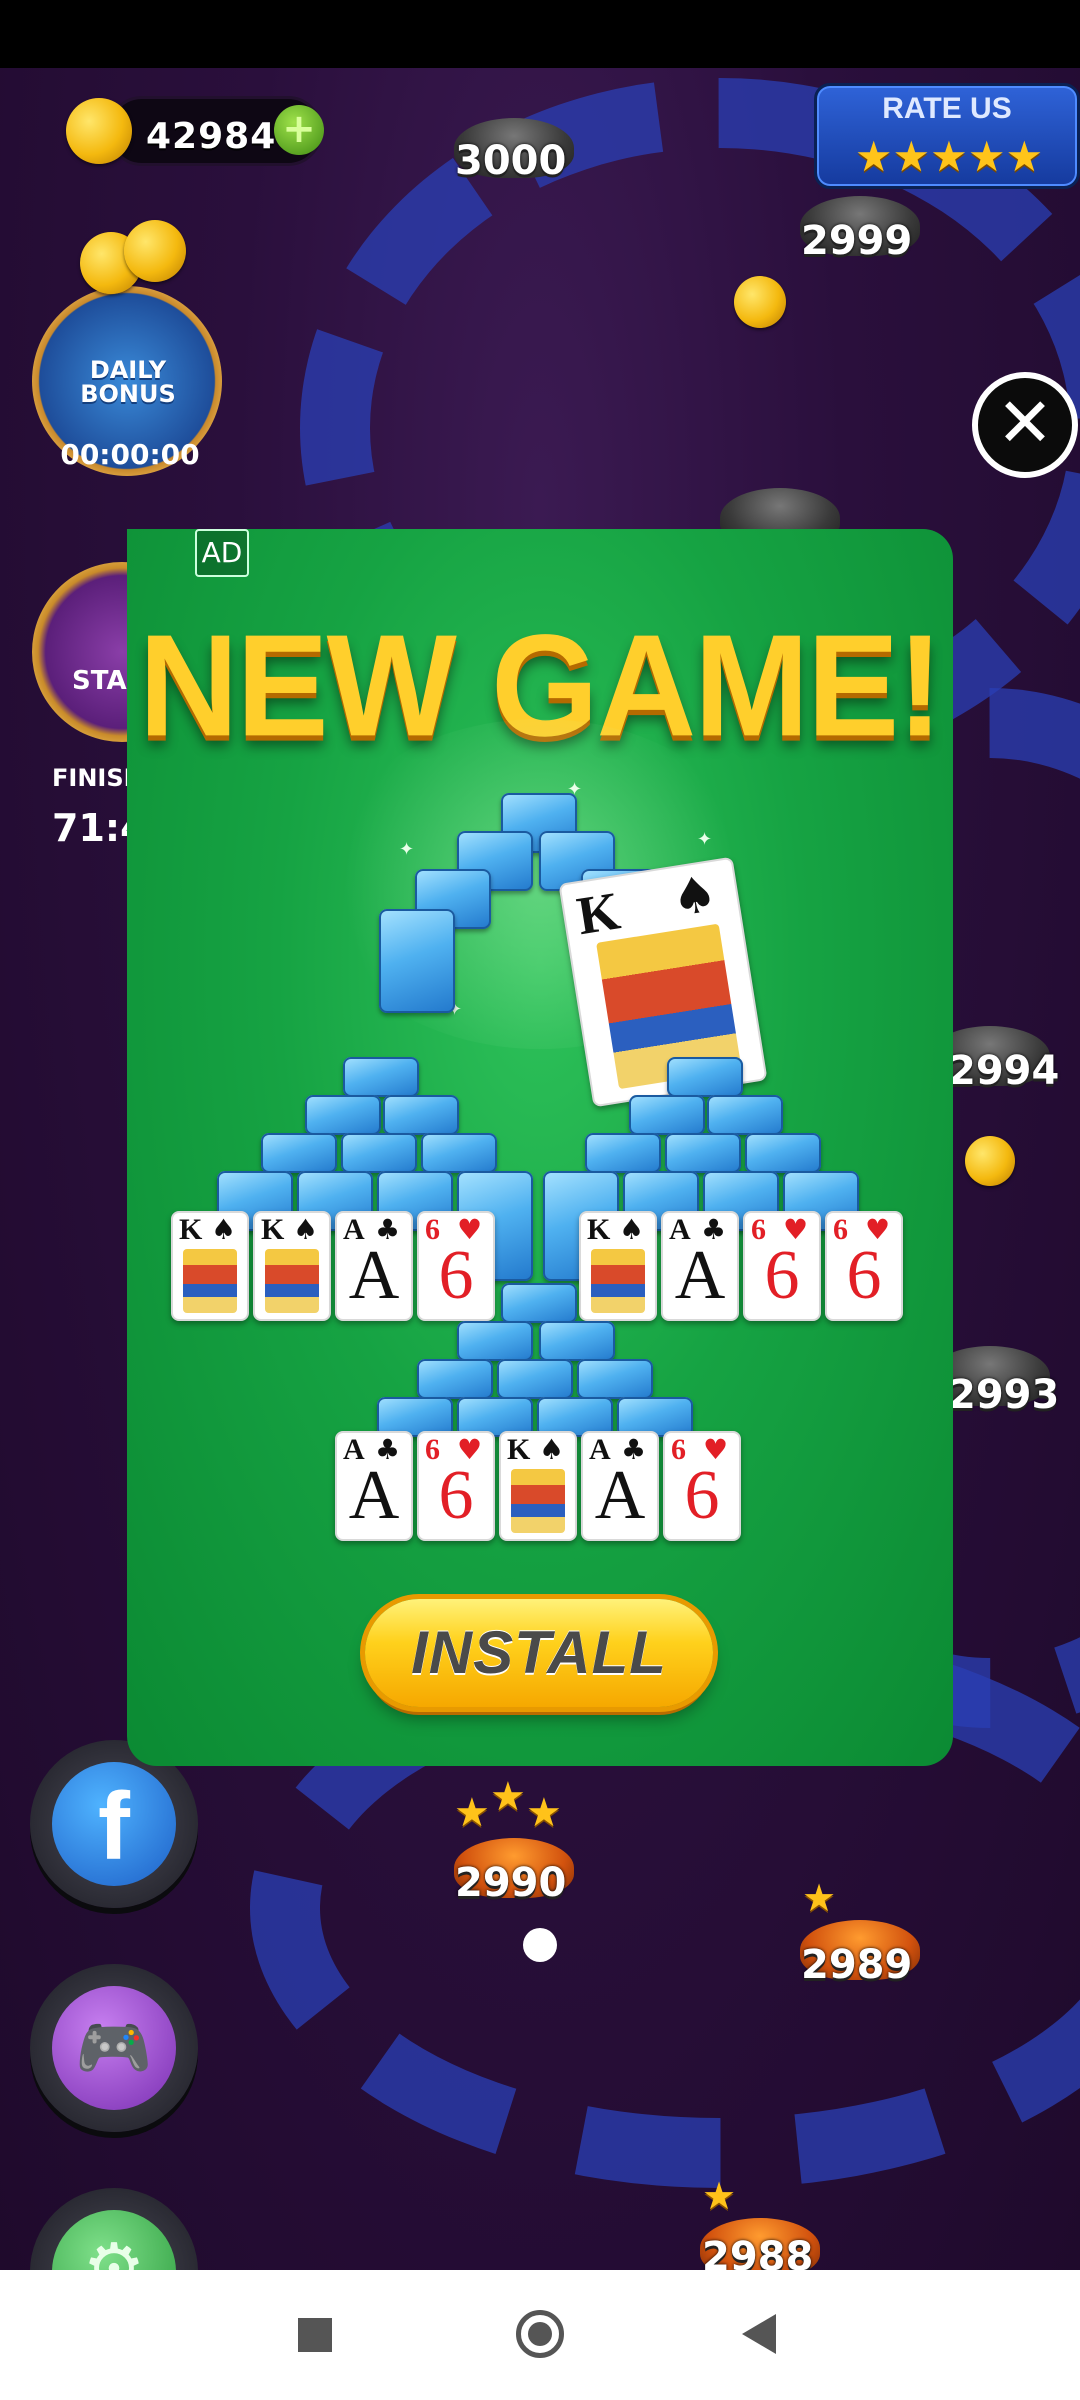  What do you see at coordinates (315, 2335) in the screenshot?
I see `recent-apps-button` at bounding box center [315, 2335].